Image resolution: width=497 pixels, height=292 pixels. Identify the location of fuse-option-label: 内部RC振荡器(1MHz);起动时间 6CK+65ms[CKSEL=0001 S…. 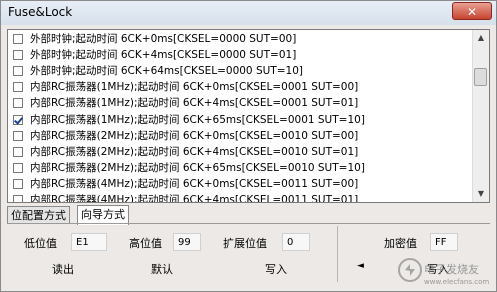
(197, 119).